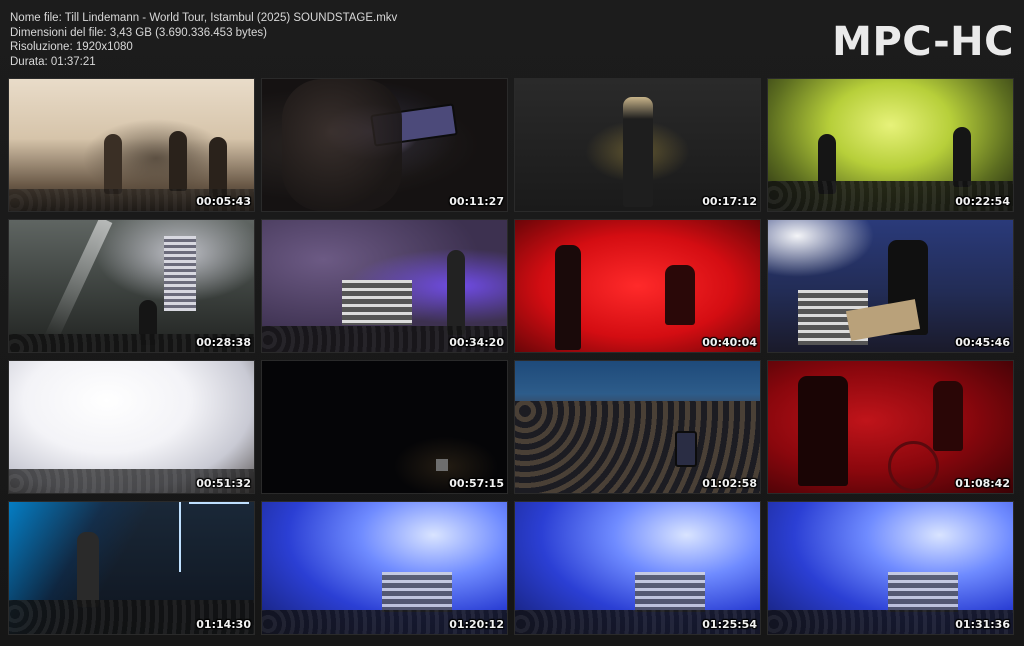  Describe the element at coordinates (982, 201) in the screenshot. I see `timestamp-label: 00:22:54` at that location.